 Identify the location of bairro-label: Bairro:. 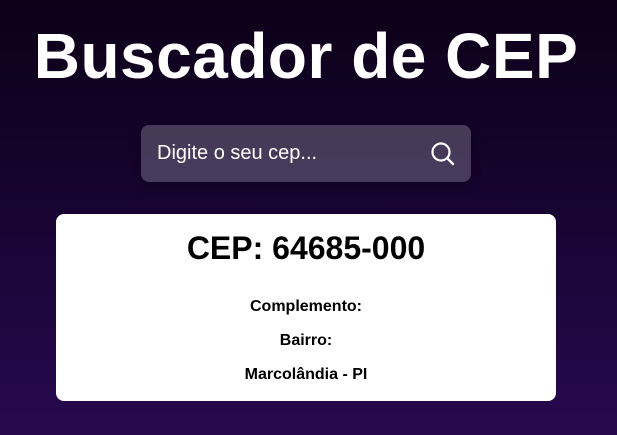
(306, 340).